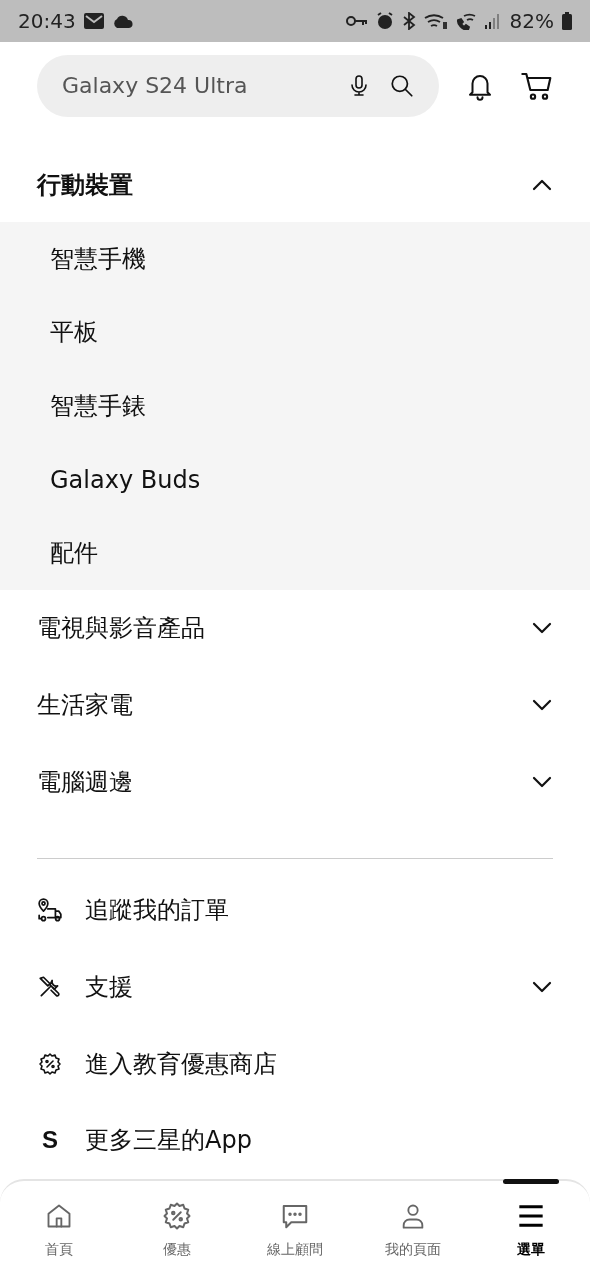 The height and width of the screenshot is (1280, 590). Describe the element at coordinates (59, 1230) in the screenshot. I see `nav-tab: 首頁` at that location.